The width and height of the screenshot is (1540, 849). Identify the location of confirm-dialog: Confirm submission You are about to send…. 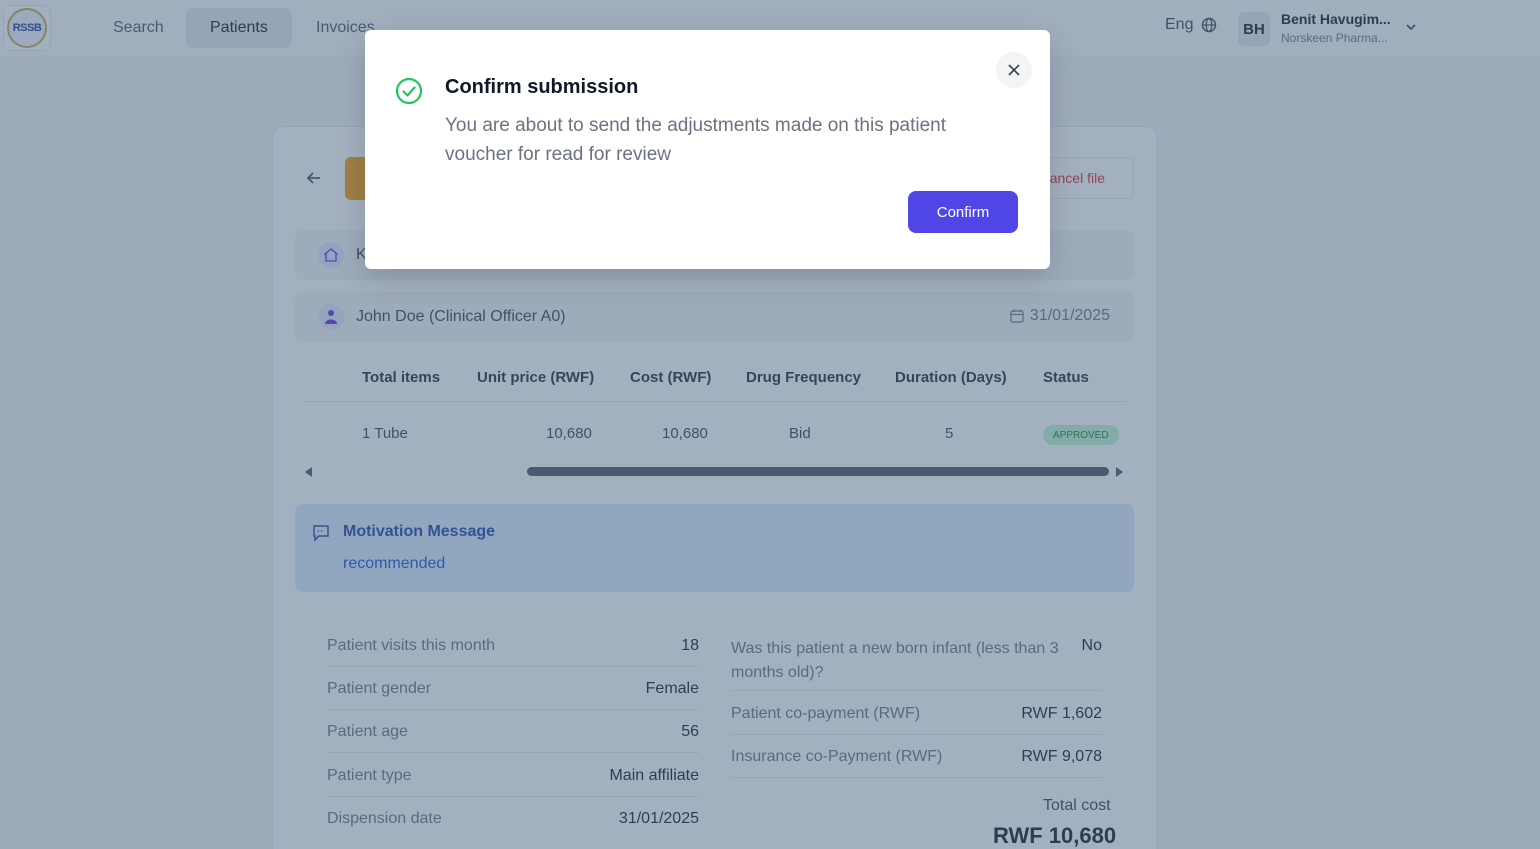
(707, 149).